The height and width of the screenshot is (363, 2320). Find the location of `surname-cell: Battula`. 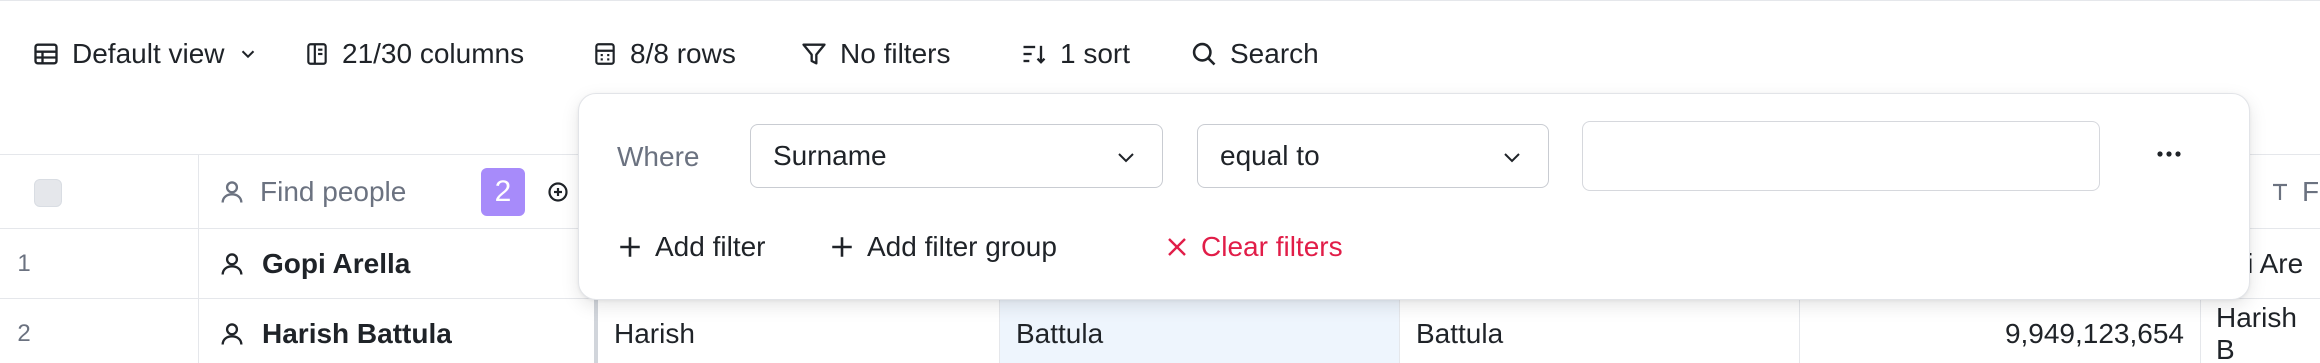

surname-cell: Battula is located at coordinates (1199, 331).